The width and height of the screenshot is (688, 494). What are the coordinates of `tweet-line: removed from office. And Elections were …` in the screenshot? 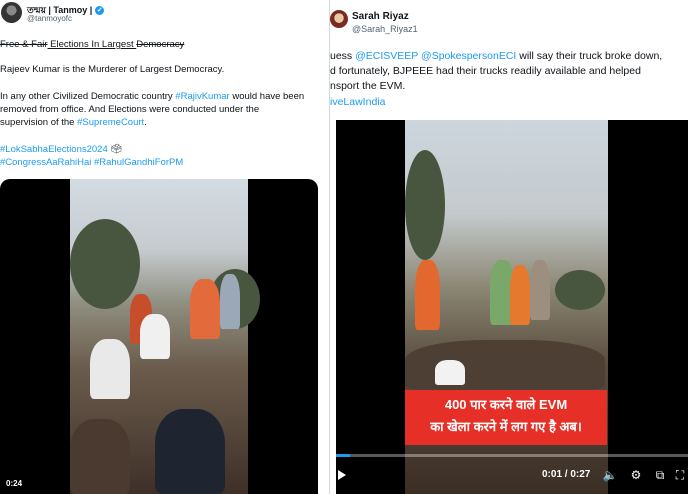 It's located at (130, 109).